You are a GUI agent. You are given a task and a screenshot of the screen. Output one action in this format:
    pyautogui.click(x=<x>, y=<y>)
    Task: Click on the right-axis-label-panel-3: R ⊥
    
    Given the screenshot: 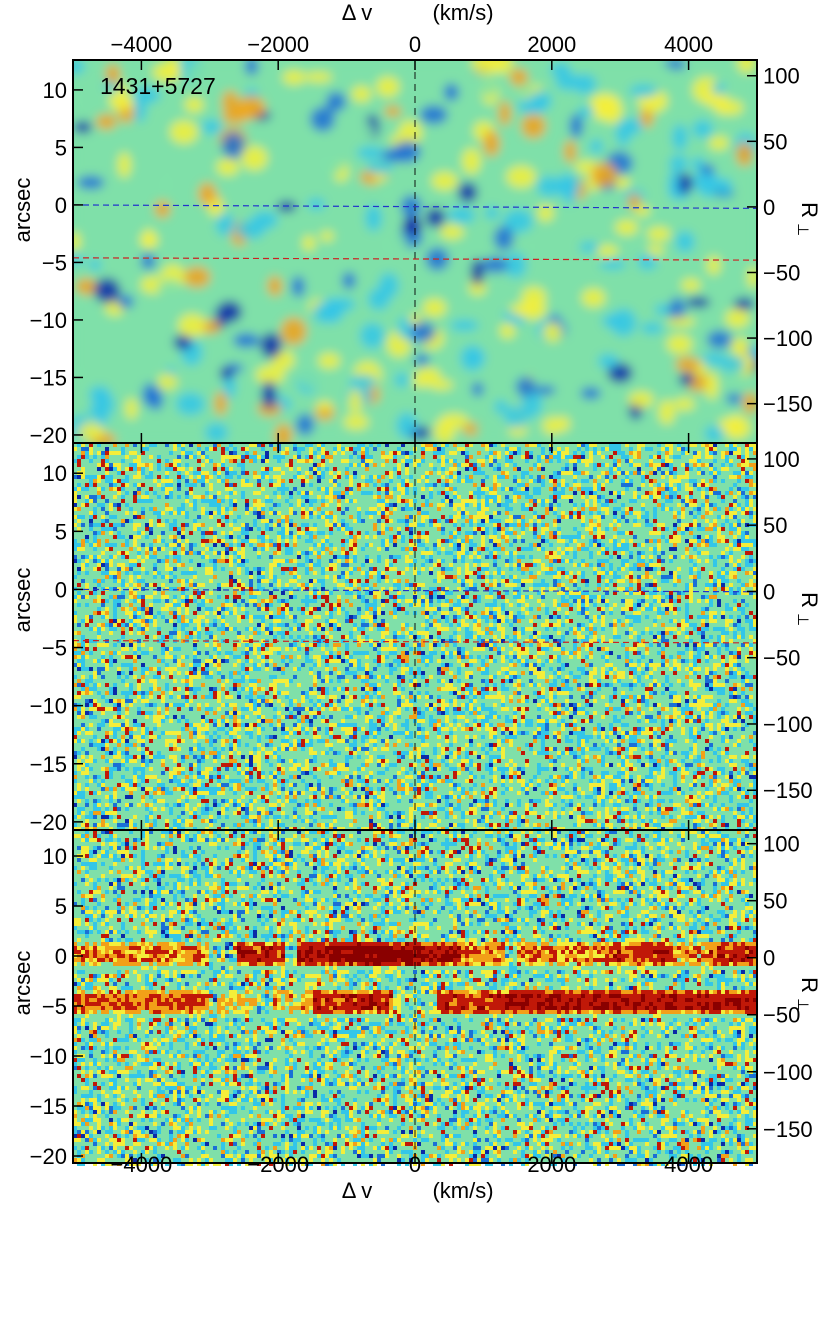 What is the action you would take?
    pyautogui.click(x=808, y=994)
    